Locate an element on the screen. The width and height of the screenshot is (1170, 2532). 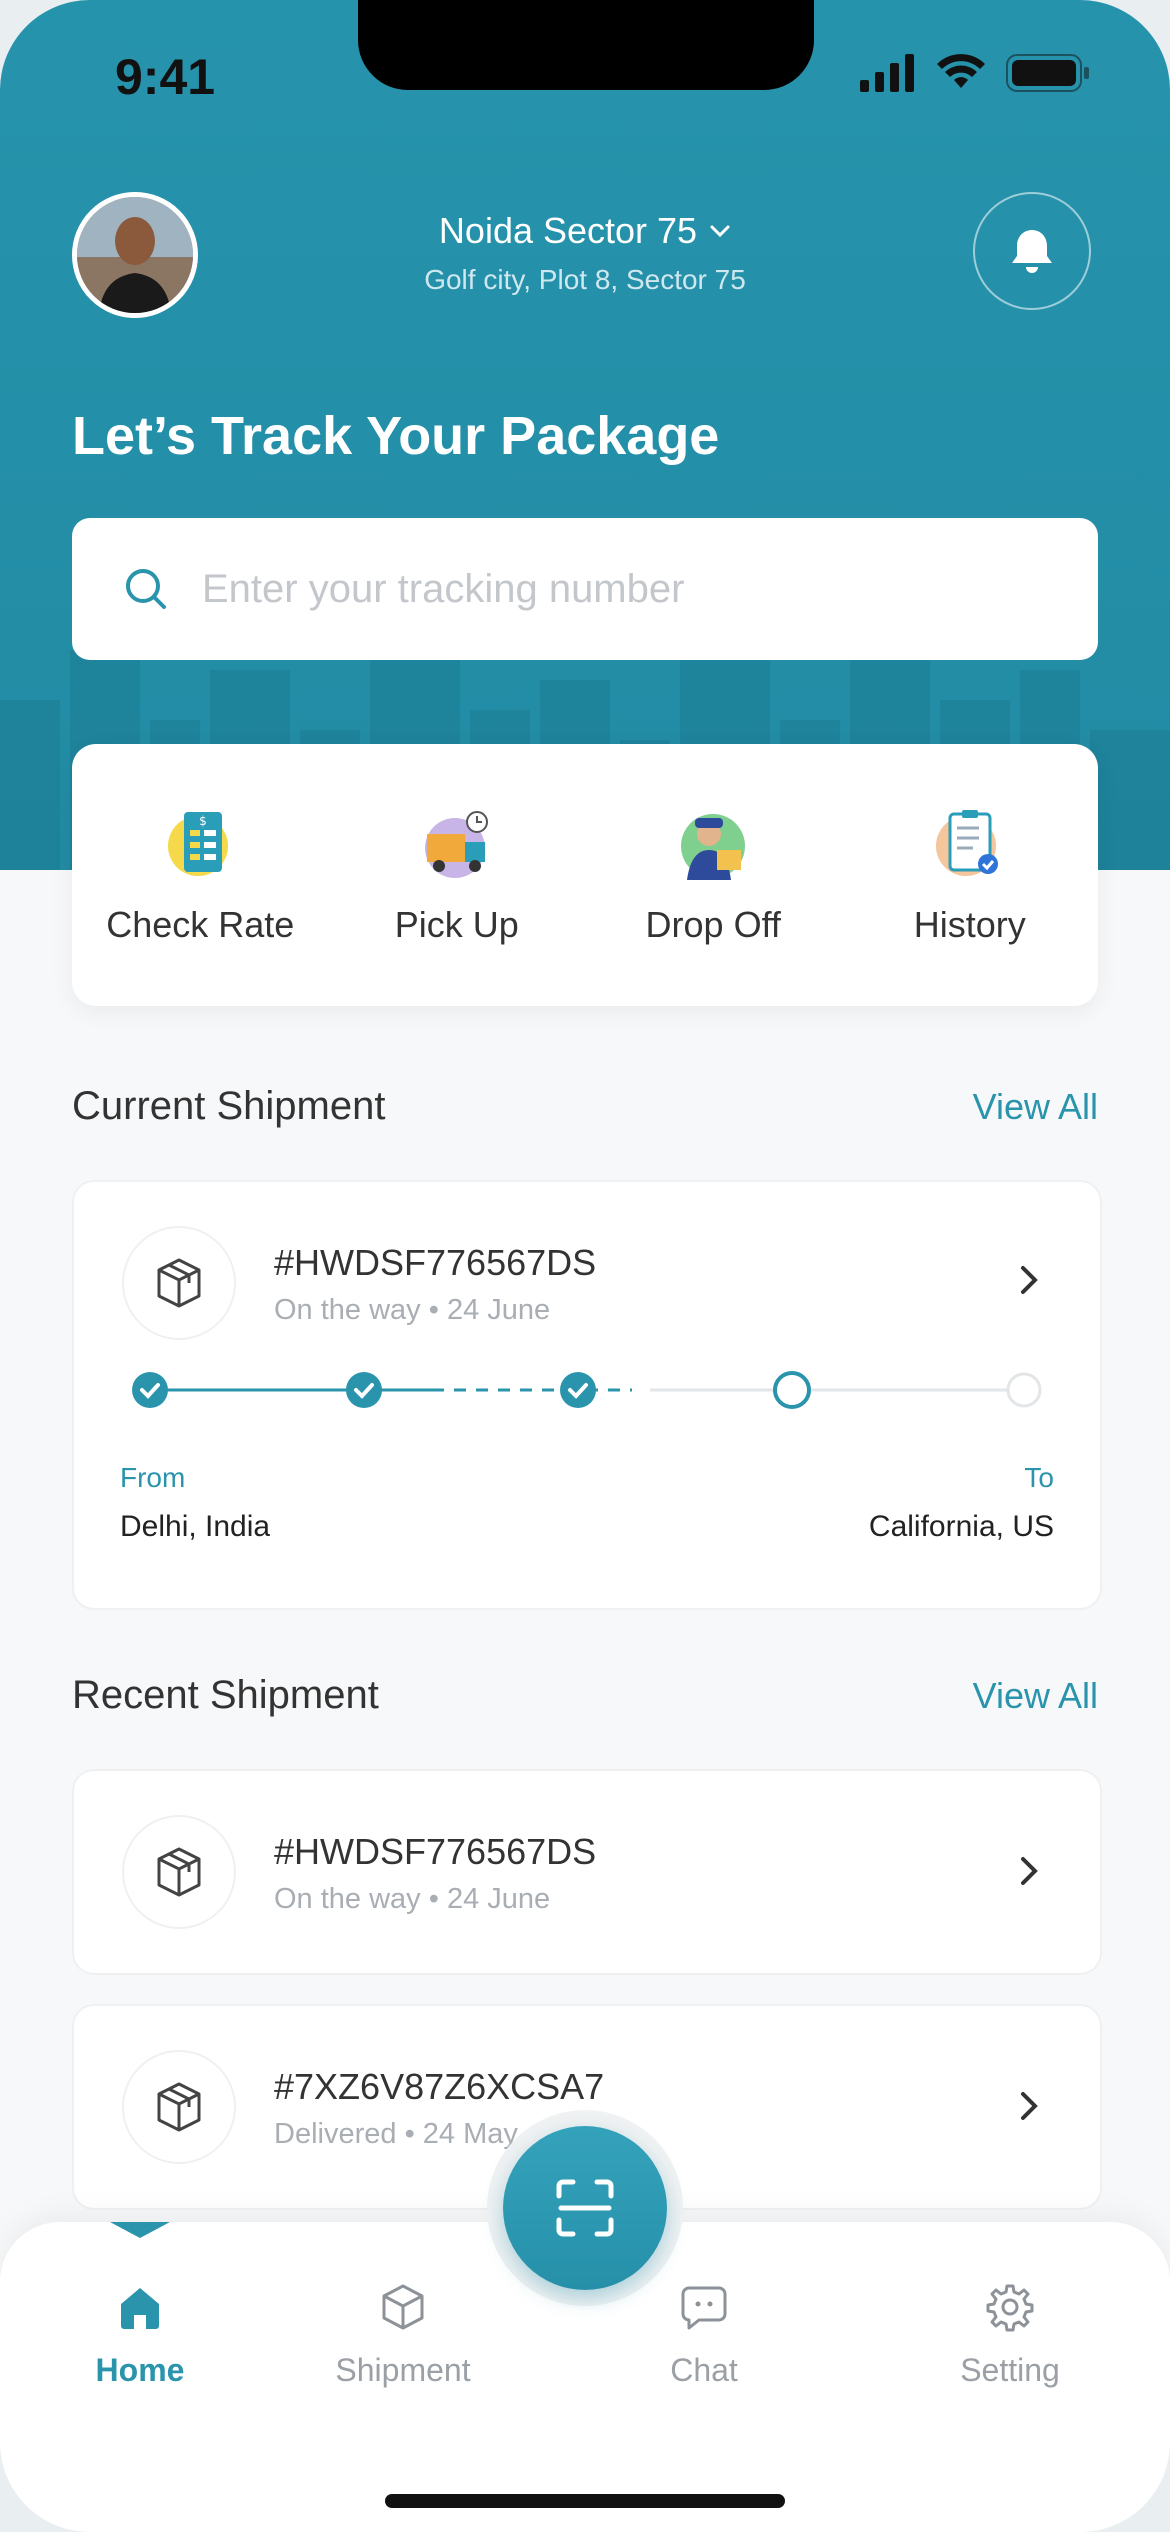
home-icon is located at coordinates (140, 2308).